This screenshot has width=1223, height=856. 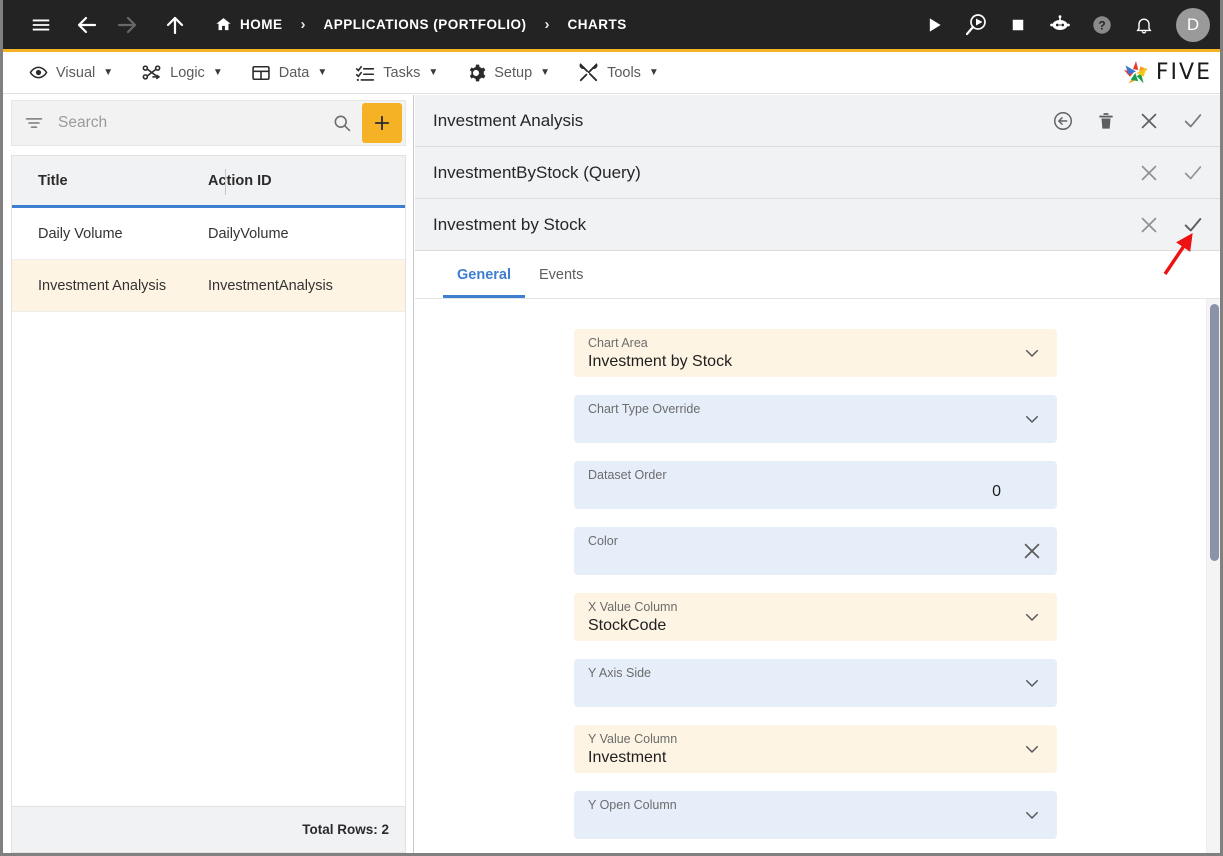 I want to click on bell-icon, so click(x=1144, y=25).